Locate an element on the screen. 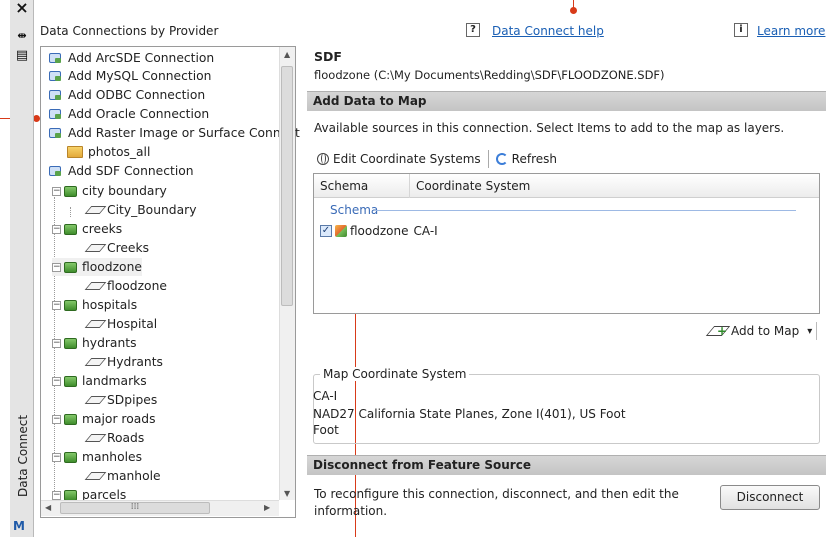 Image resolution: width=840 pixels, height=537 pixels. tree-item-add-odbc: Add ODBC Connection is located at coordinates (126, 95).